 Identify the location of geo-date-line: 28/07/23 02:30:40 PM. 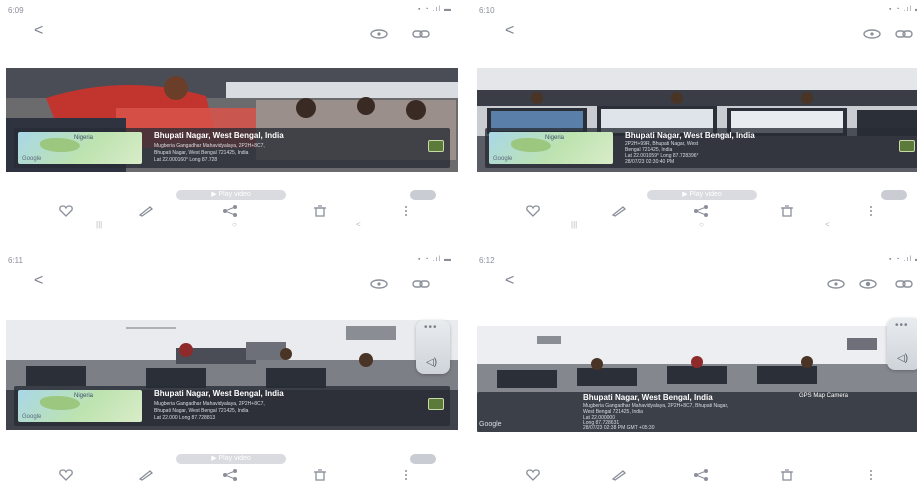
(650, 162).